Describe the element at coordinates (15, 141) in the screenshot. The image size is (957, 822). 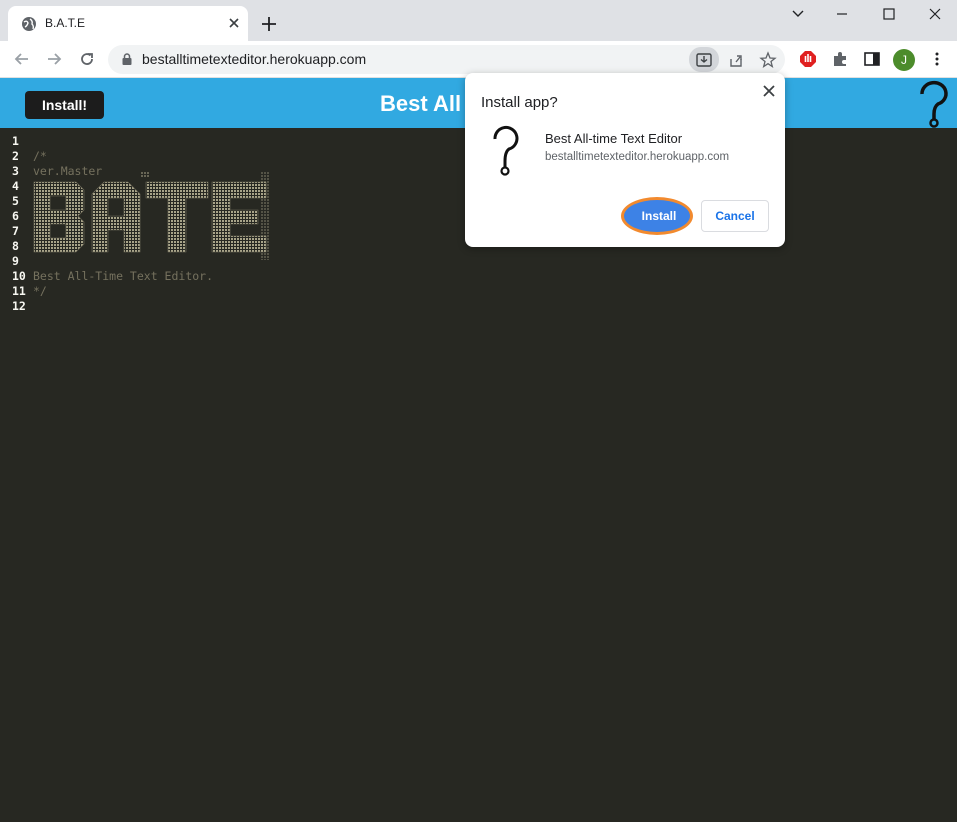
I see `line-number: 1` at that location.